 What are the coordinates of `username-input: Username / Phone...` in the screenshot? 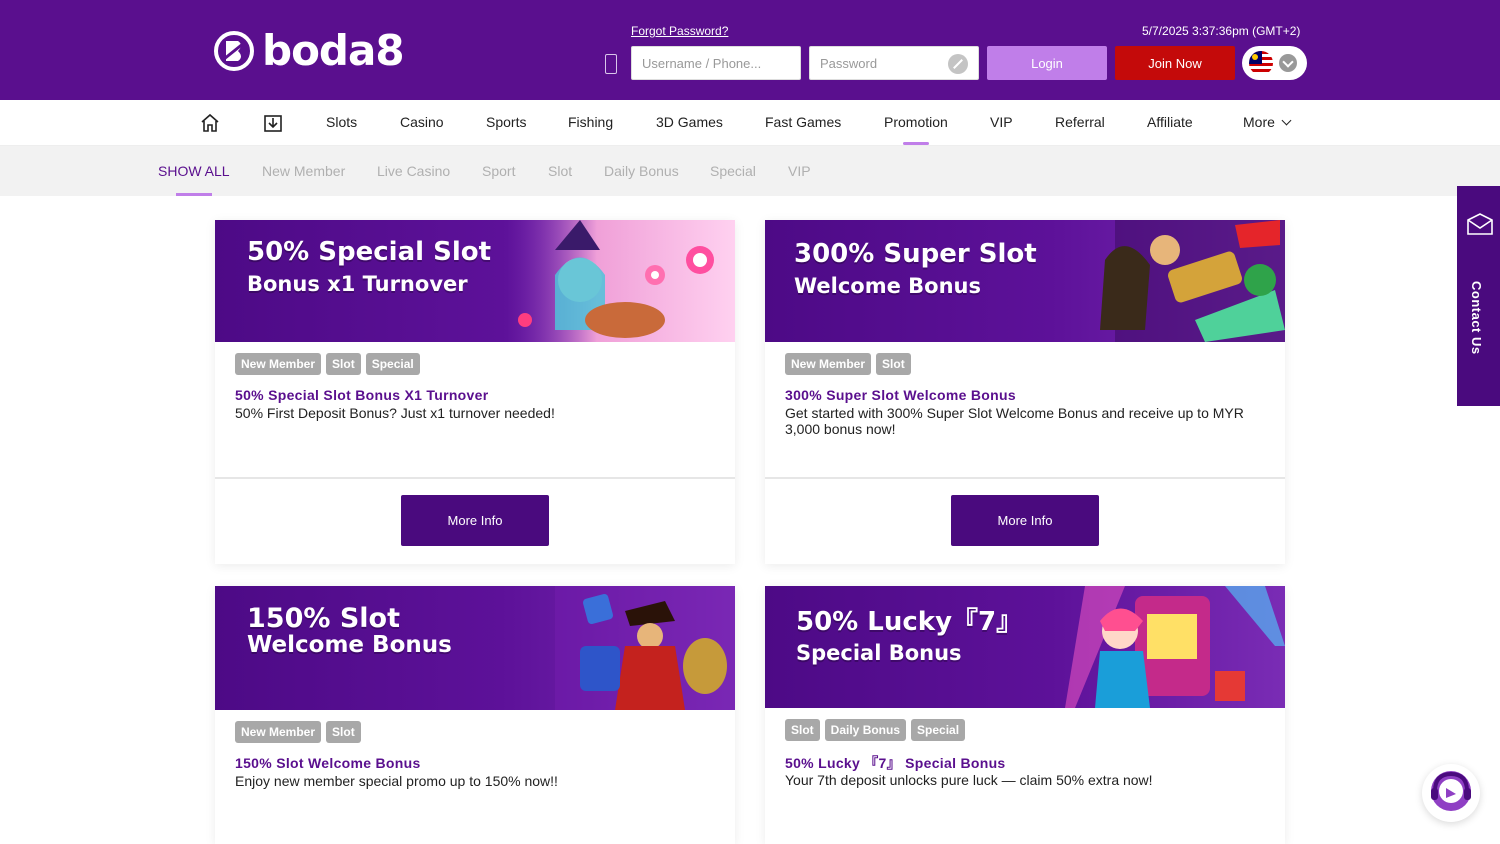 It's located at (716, 63).